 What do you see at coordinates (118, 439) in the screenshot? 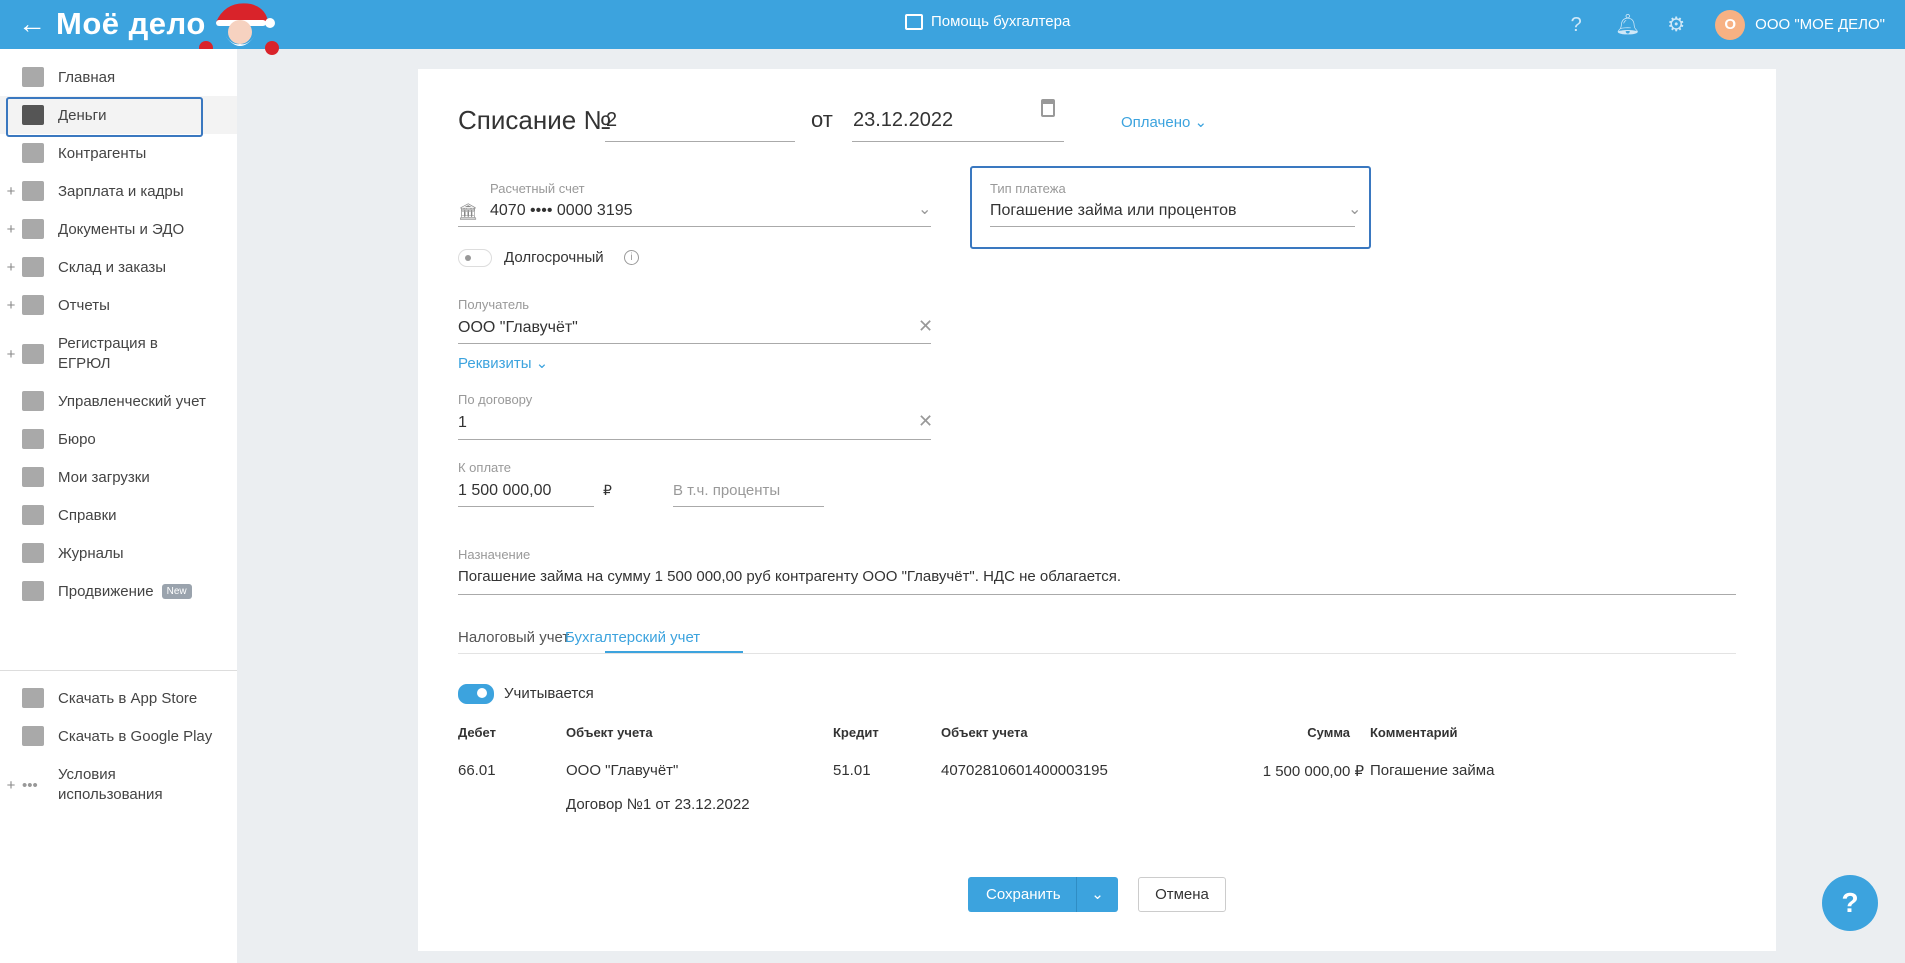
I see `sidebar-item-bureau: Бюро` at bounding box center [118, 439].